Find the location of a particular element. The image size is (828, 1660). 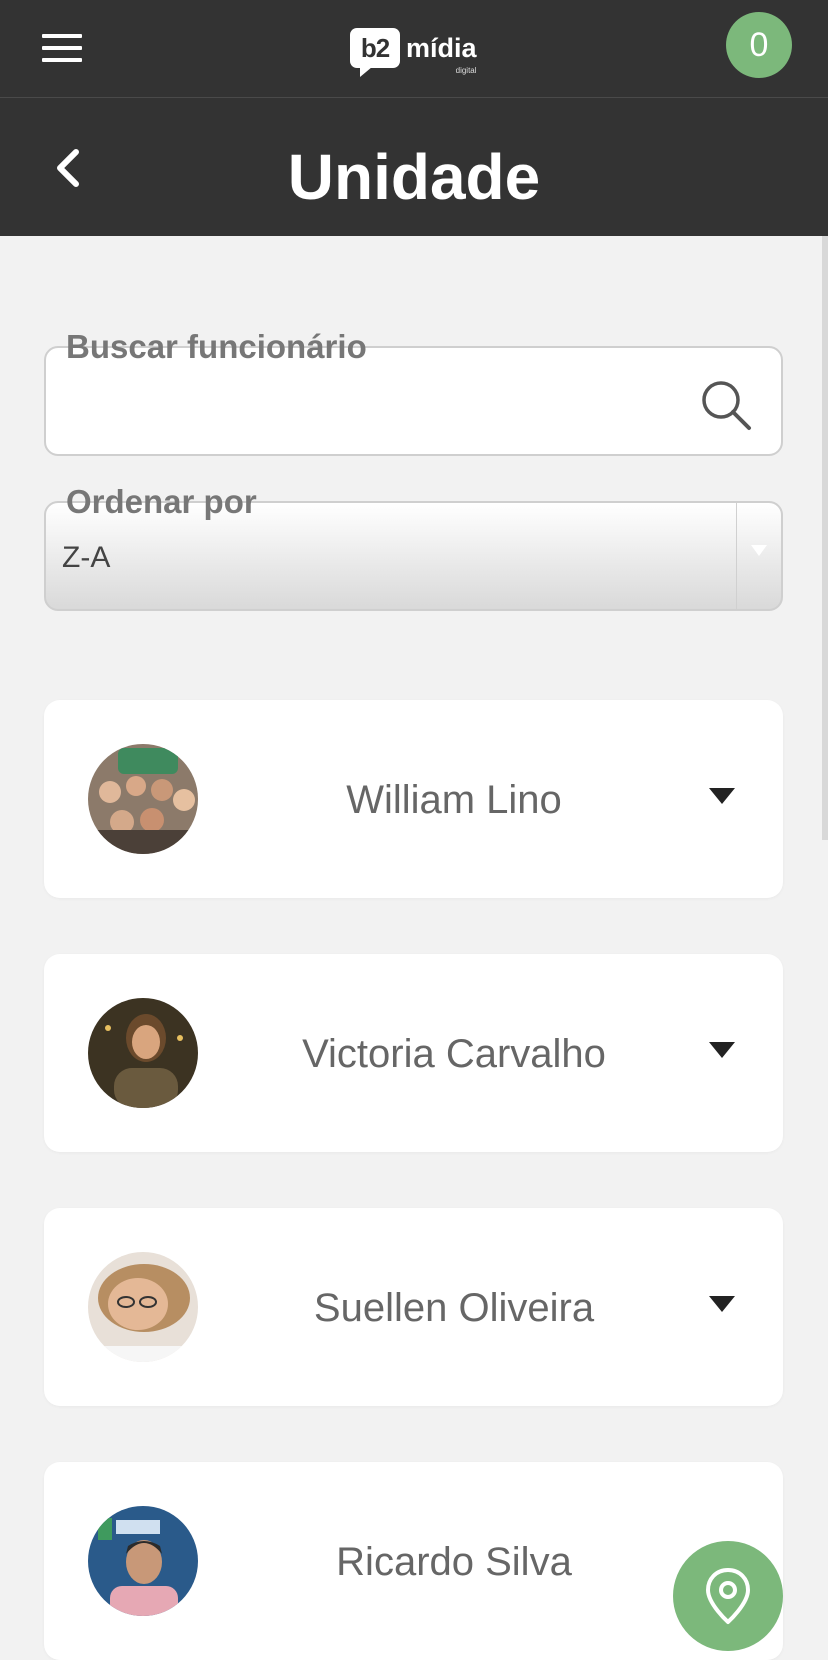

employee-card: Ricardo Silva is located at coordinates (413, 1561).